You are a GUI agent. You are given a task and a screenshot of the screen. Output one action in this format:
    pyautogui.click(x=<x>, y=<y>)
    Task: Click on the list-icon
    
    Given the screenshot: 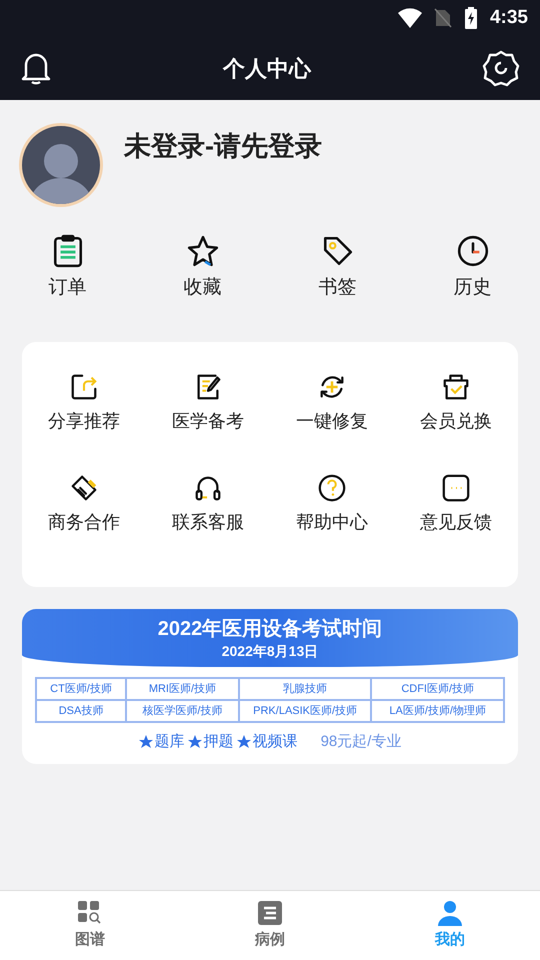 What is the action you would take?
    pyautogui.click(x=270, y=913)
    